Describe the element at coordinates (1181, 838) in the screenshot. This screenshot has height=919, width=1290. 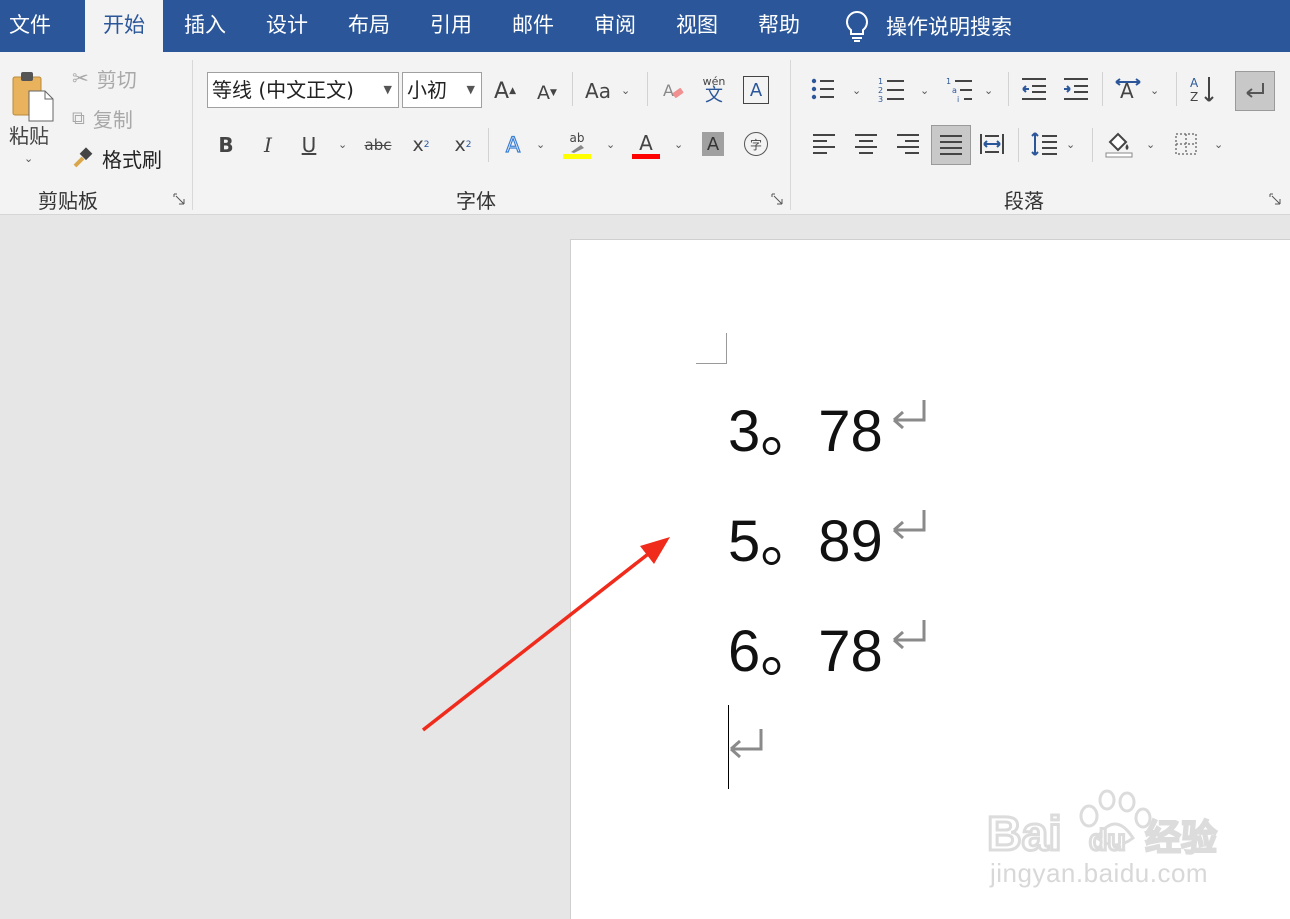
I see `svg-text: 经验` at that location.